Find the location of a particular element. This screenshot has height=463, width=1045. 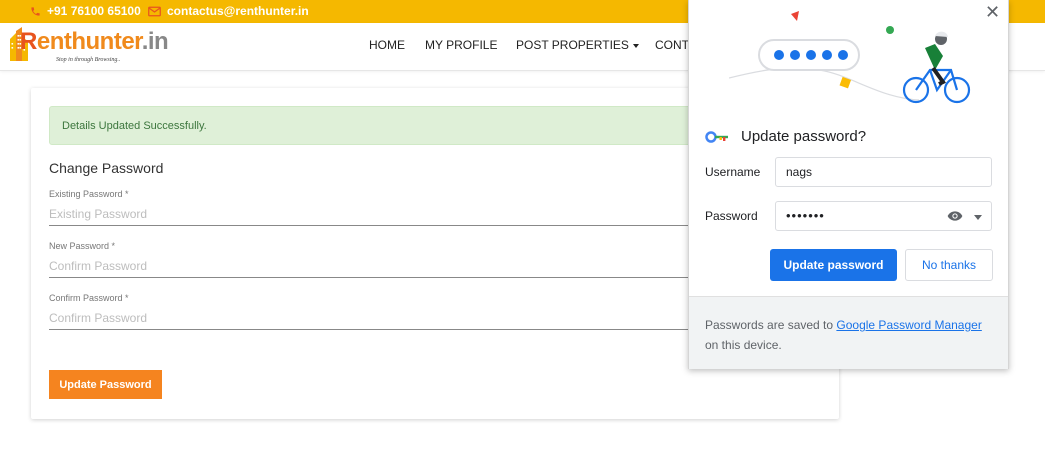

new-password-label: New Password * is located at coordinates (82, 246).